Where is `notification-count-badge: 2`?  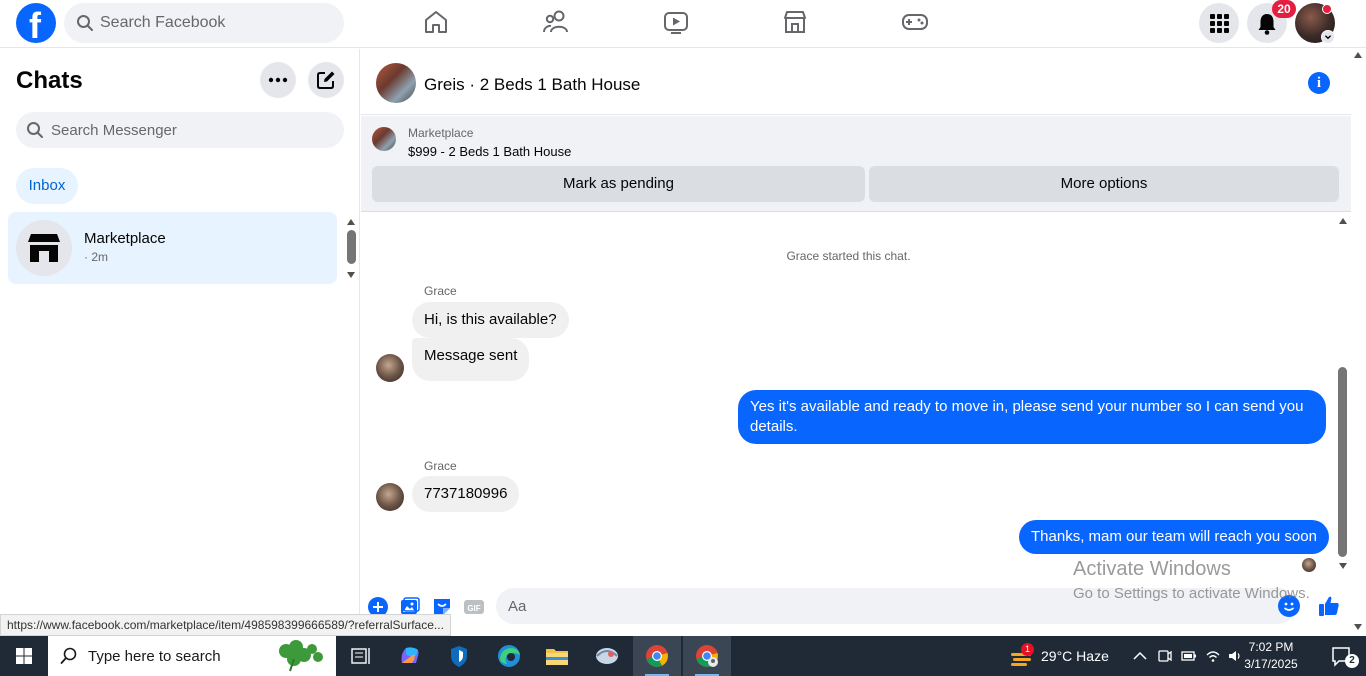
notification-count-badge: 2 is located at coordinates (1352, 661).